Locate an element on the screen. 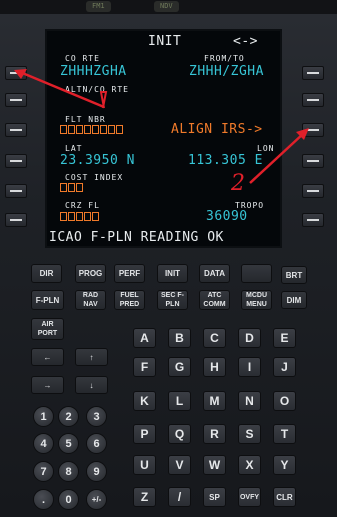  data-key: DATA is located at coordinates (214, 273).